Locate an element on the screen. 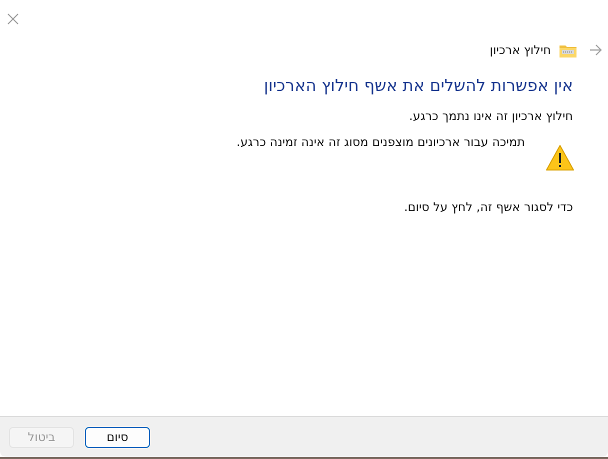 This screenshot has width=608, height=459. zip-folder-icon is located at coordinates (568, 50).